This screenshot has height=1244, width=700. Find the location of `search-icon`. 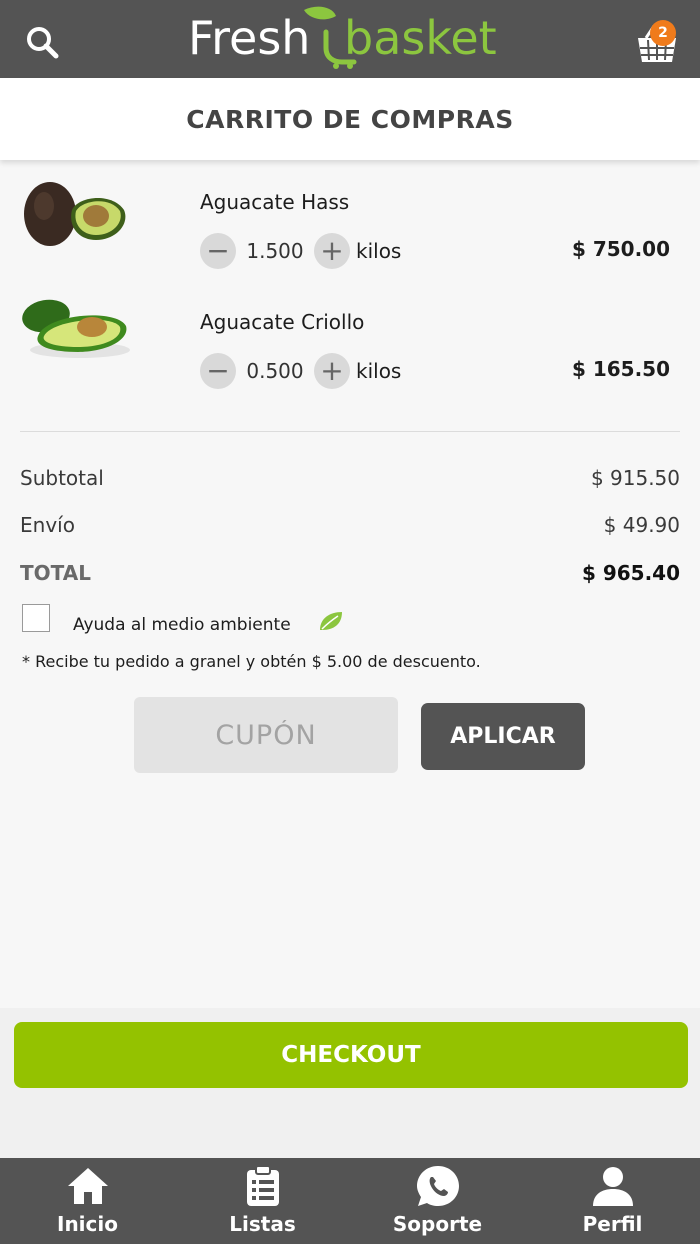

search-icon is located at coordinates (43, 43).